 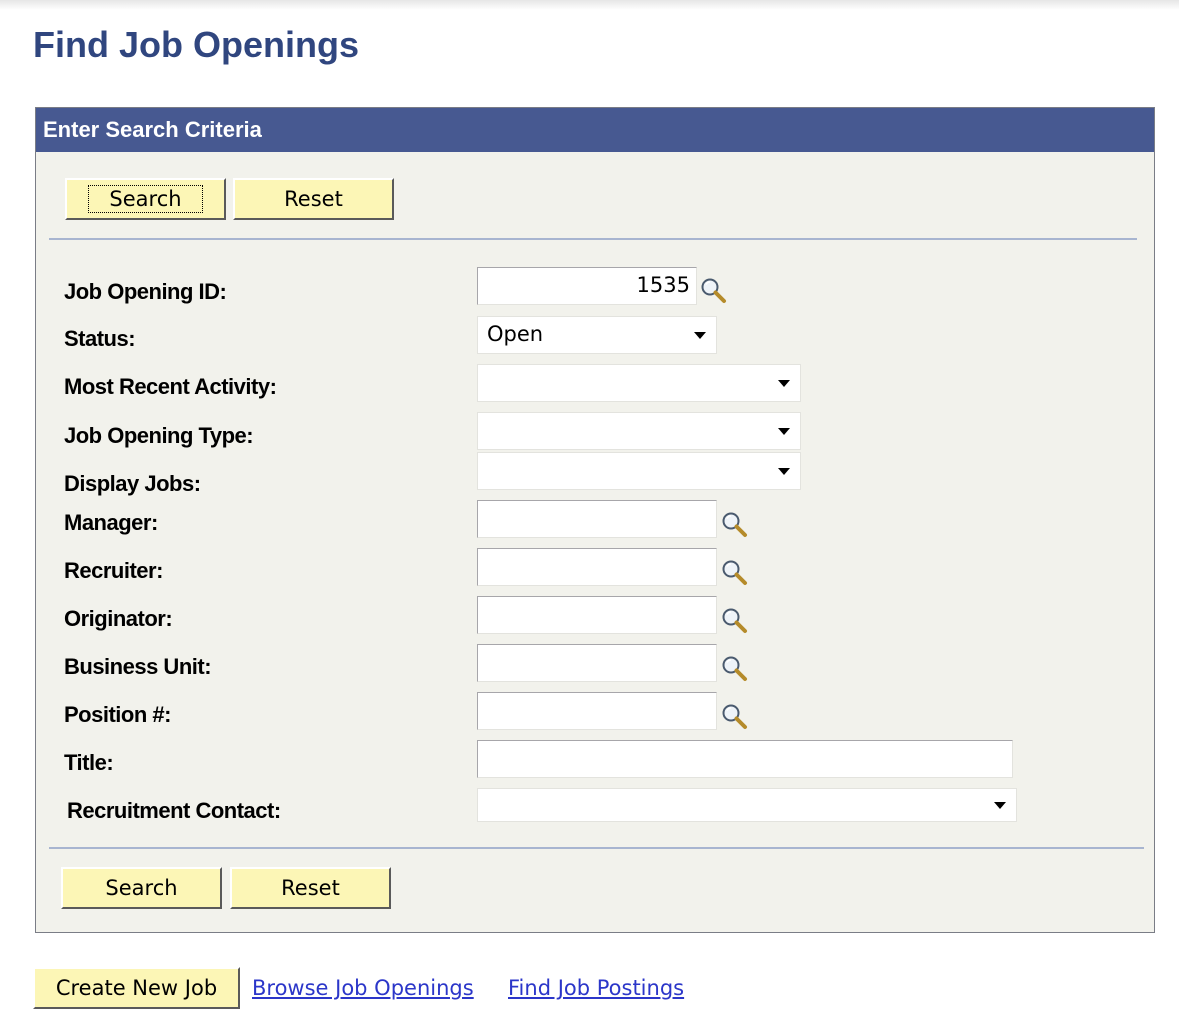 I want to click on search-button-bottom: Search, so click(x=141, y=888).